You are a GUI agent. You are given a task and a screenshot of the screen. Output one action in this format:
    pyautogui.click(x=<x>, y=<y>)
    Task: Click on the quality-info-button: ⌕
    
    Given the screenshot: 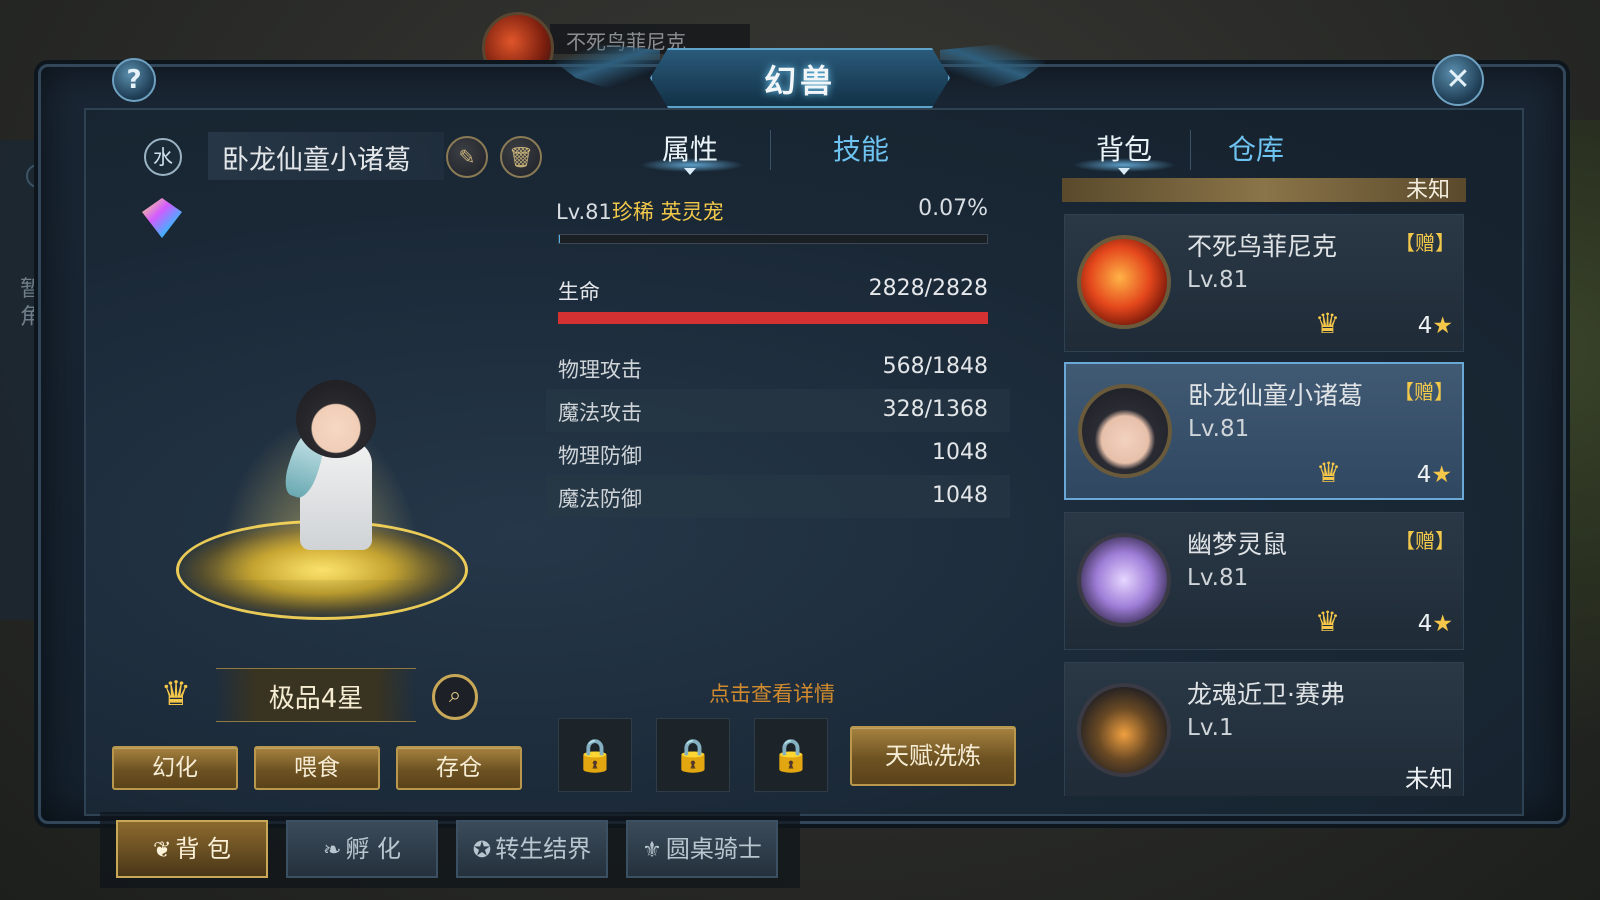 What is the action you would take?
    pyautogui.click(x=455, y=697)
    